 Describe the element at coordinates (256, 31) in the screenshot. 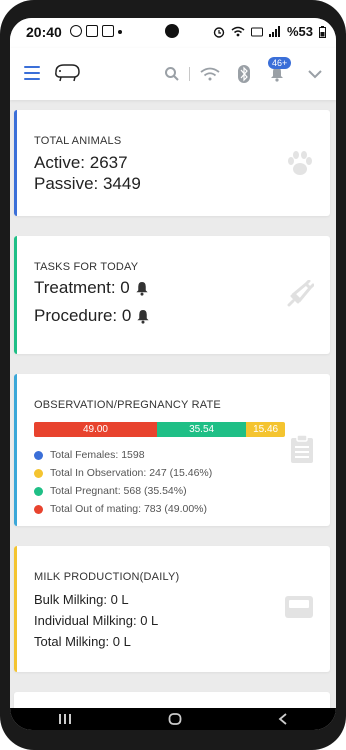

I see `volte-icon` at that location.